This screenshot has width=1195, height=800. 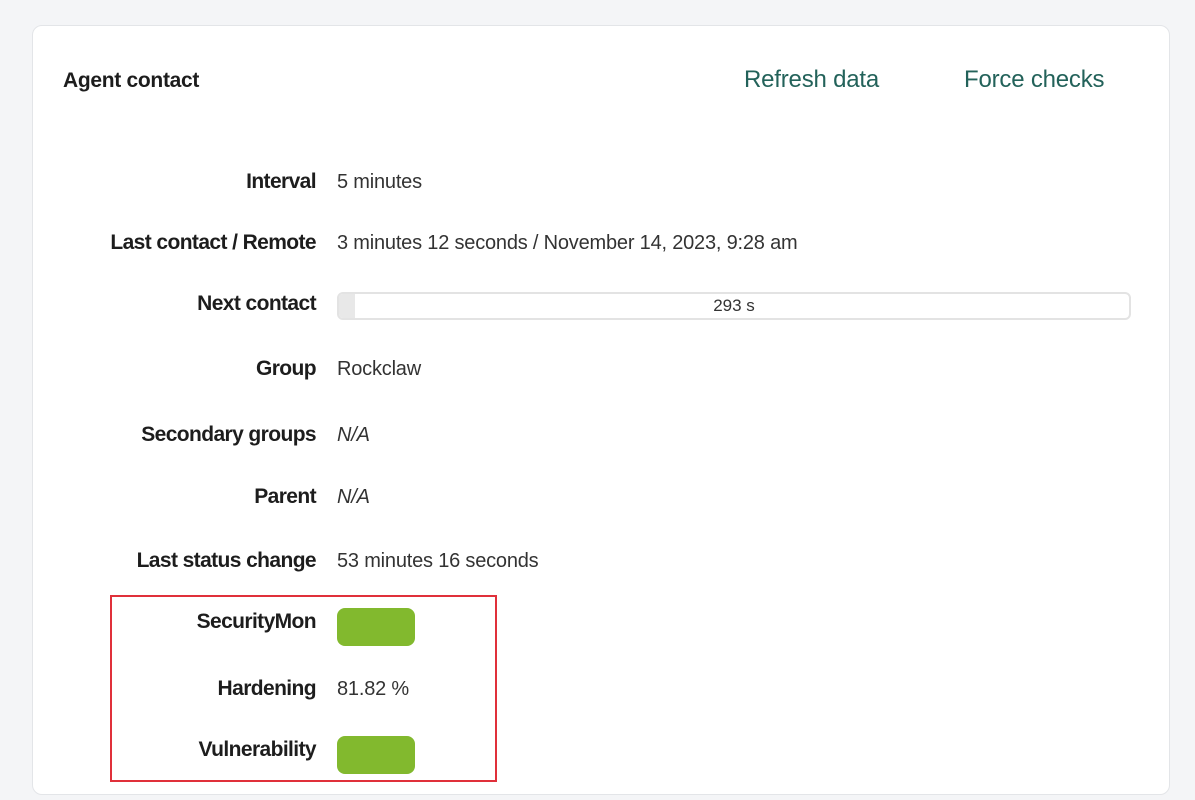 What do you see at coordinates (601, 182) in the screenshot?
I see `interval-row: Interval 5 minutes` at bounding box center [601, 182].